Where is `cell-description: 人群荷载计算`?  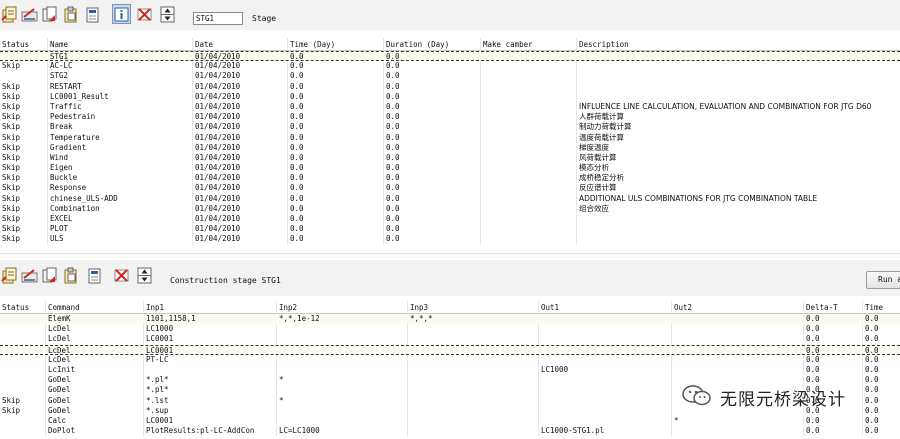
cell-description: 人群荷载计算 is located at coordinates (601, 117).